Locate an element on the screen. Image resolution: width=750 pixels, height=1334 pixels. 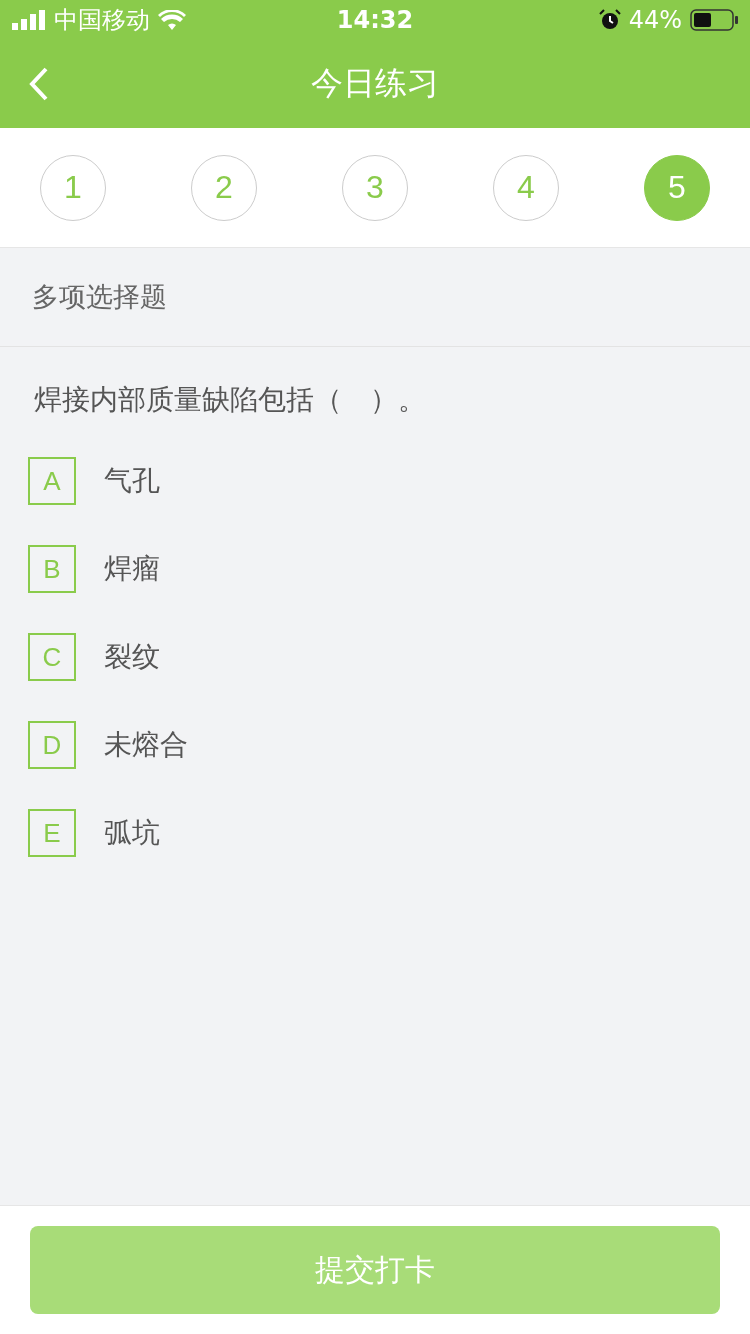
status-time: 14:32 is located at coordinates (375, 20).